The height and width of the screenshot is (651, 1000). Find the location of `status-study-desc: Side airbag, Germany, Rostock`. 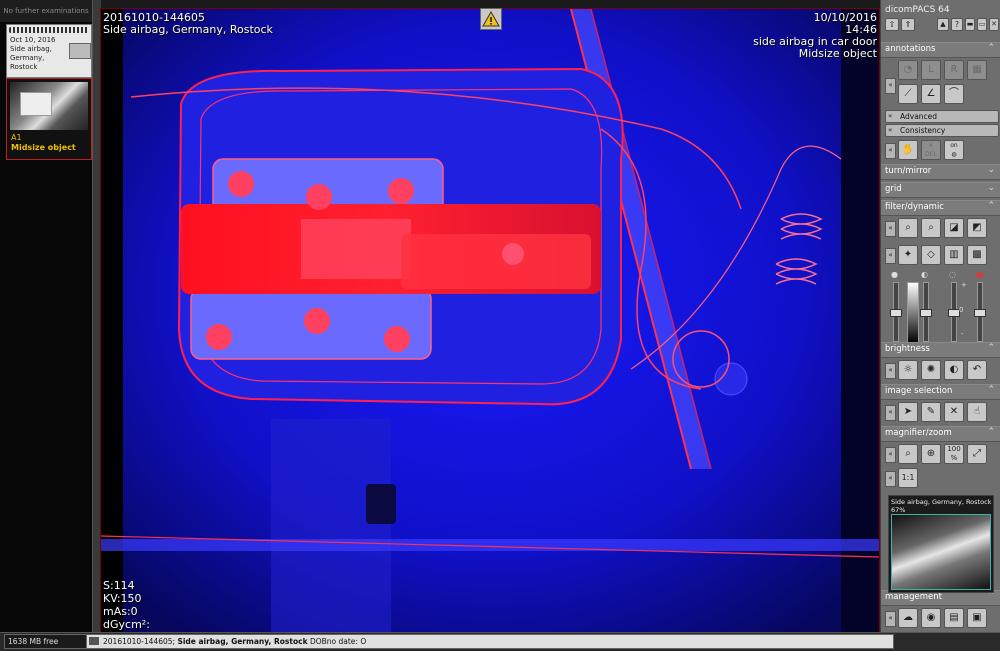

status-study-desc: Side airbag, Germany, Rostock is located at coordinates (242, 641).